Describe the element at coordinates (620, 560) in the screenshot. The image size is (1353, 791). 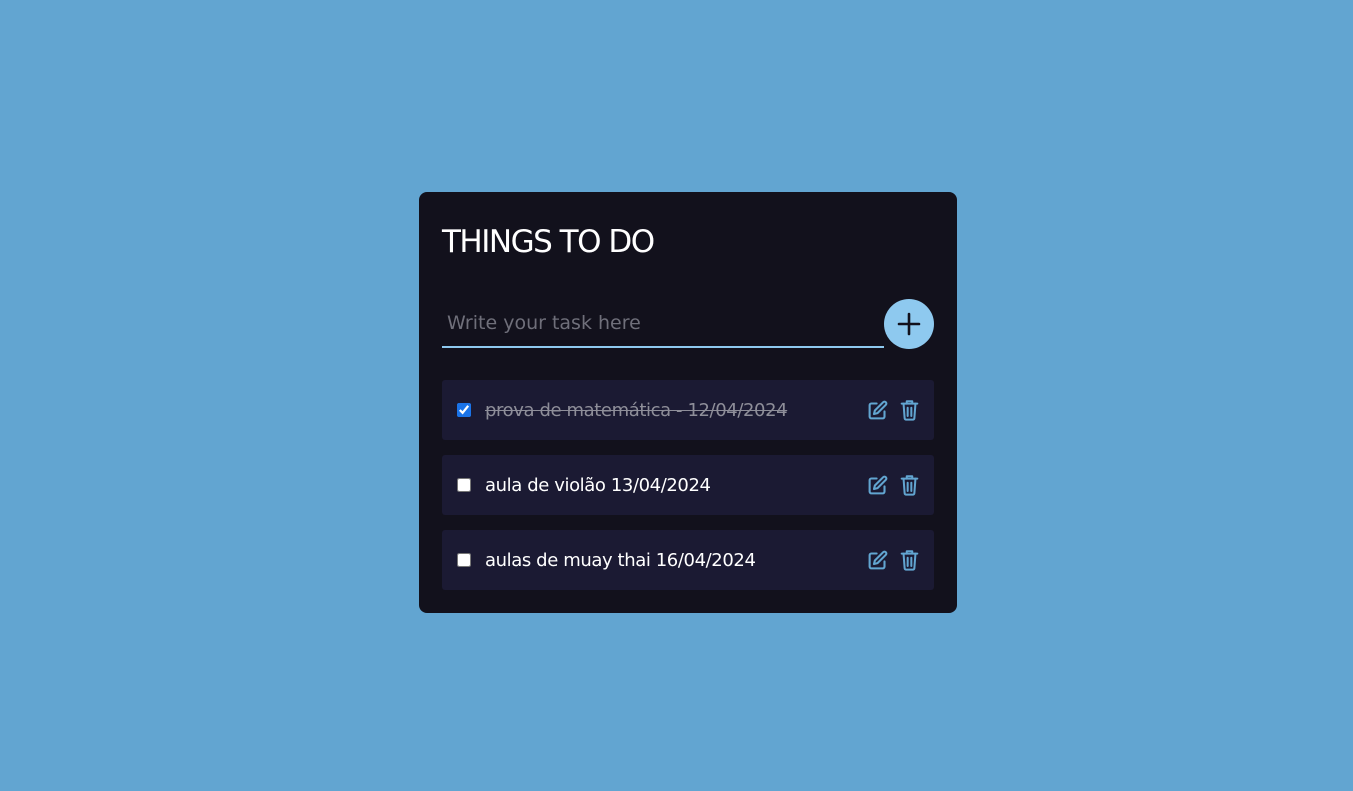
I see `task-label: aulas de muay thai 16/04/2024` at that location.